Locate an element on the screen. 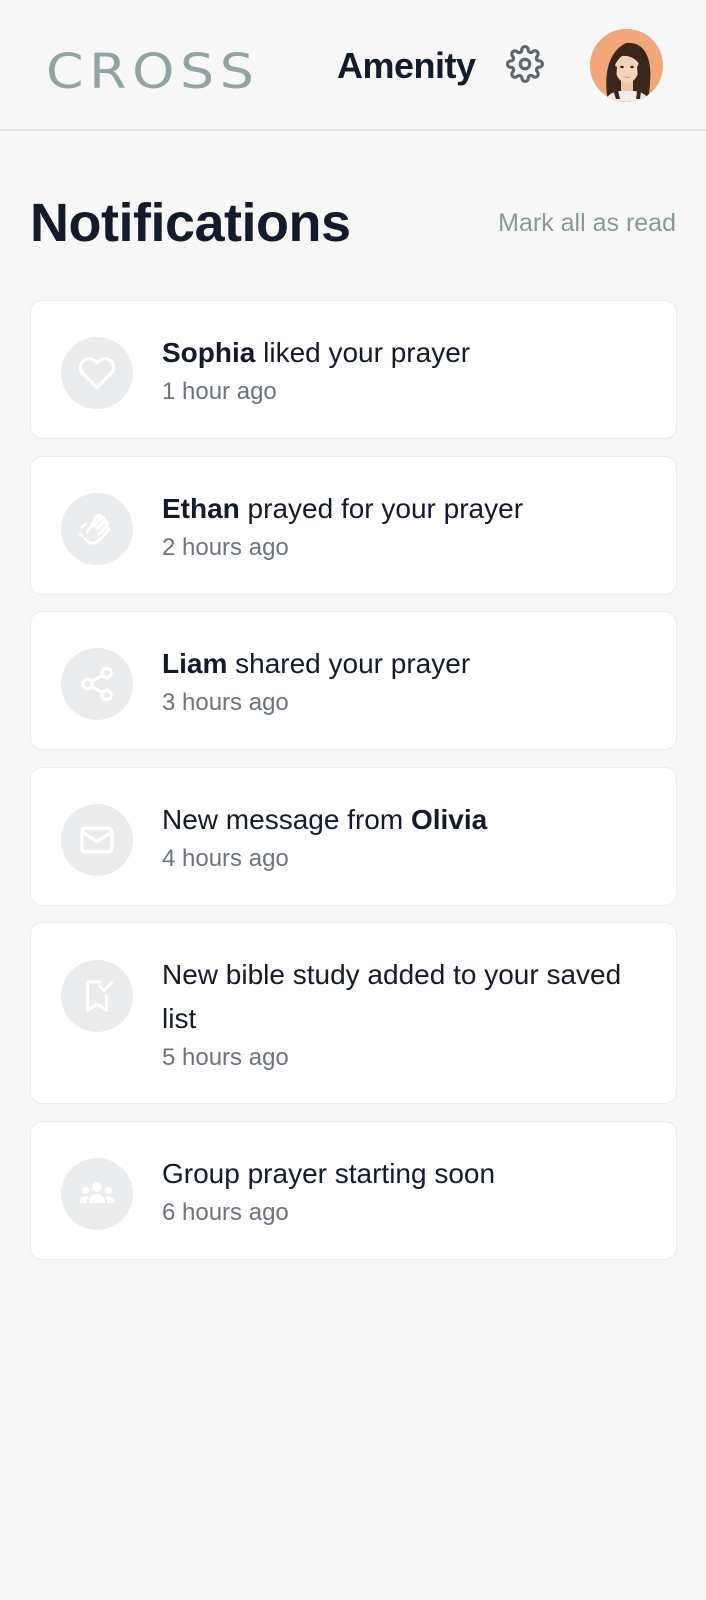  bookmark-check-icon is located at coordinates (99, 996).